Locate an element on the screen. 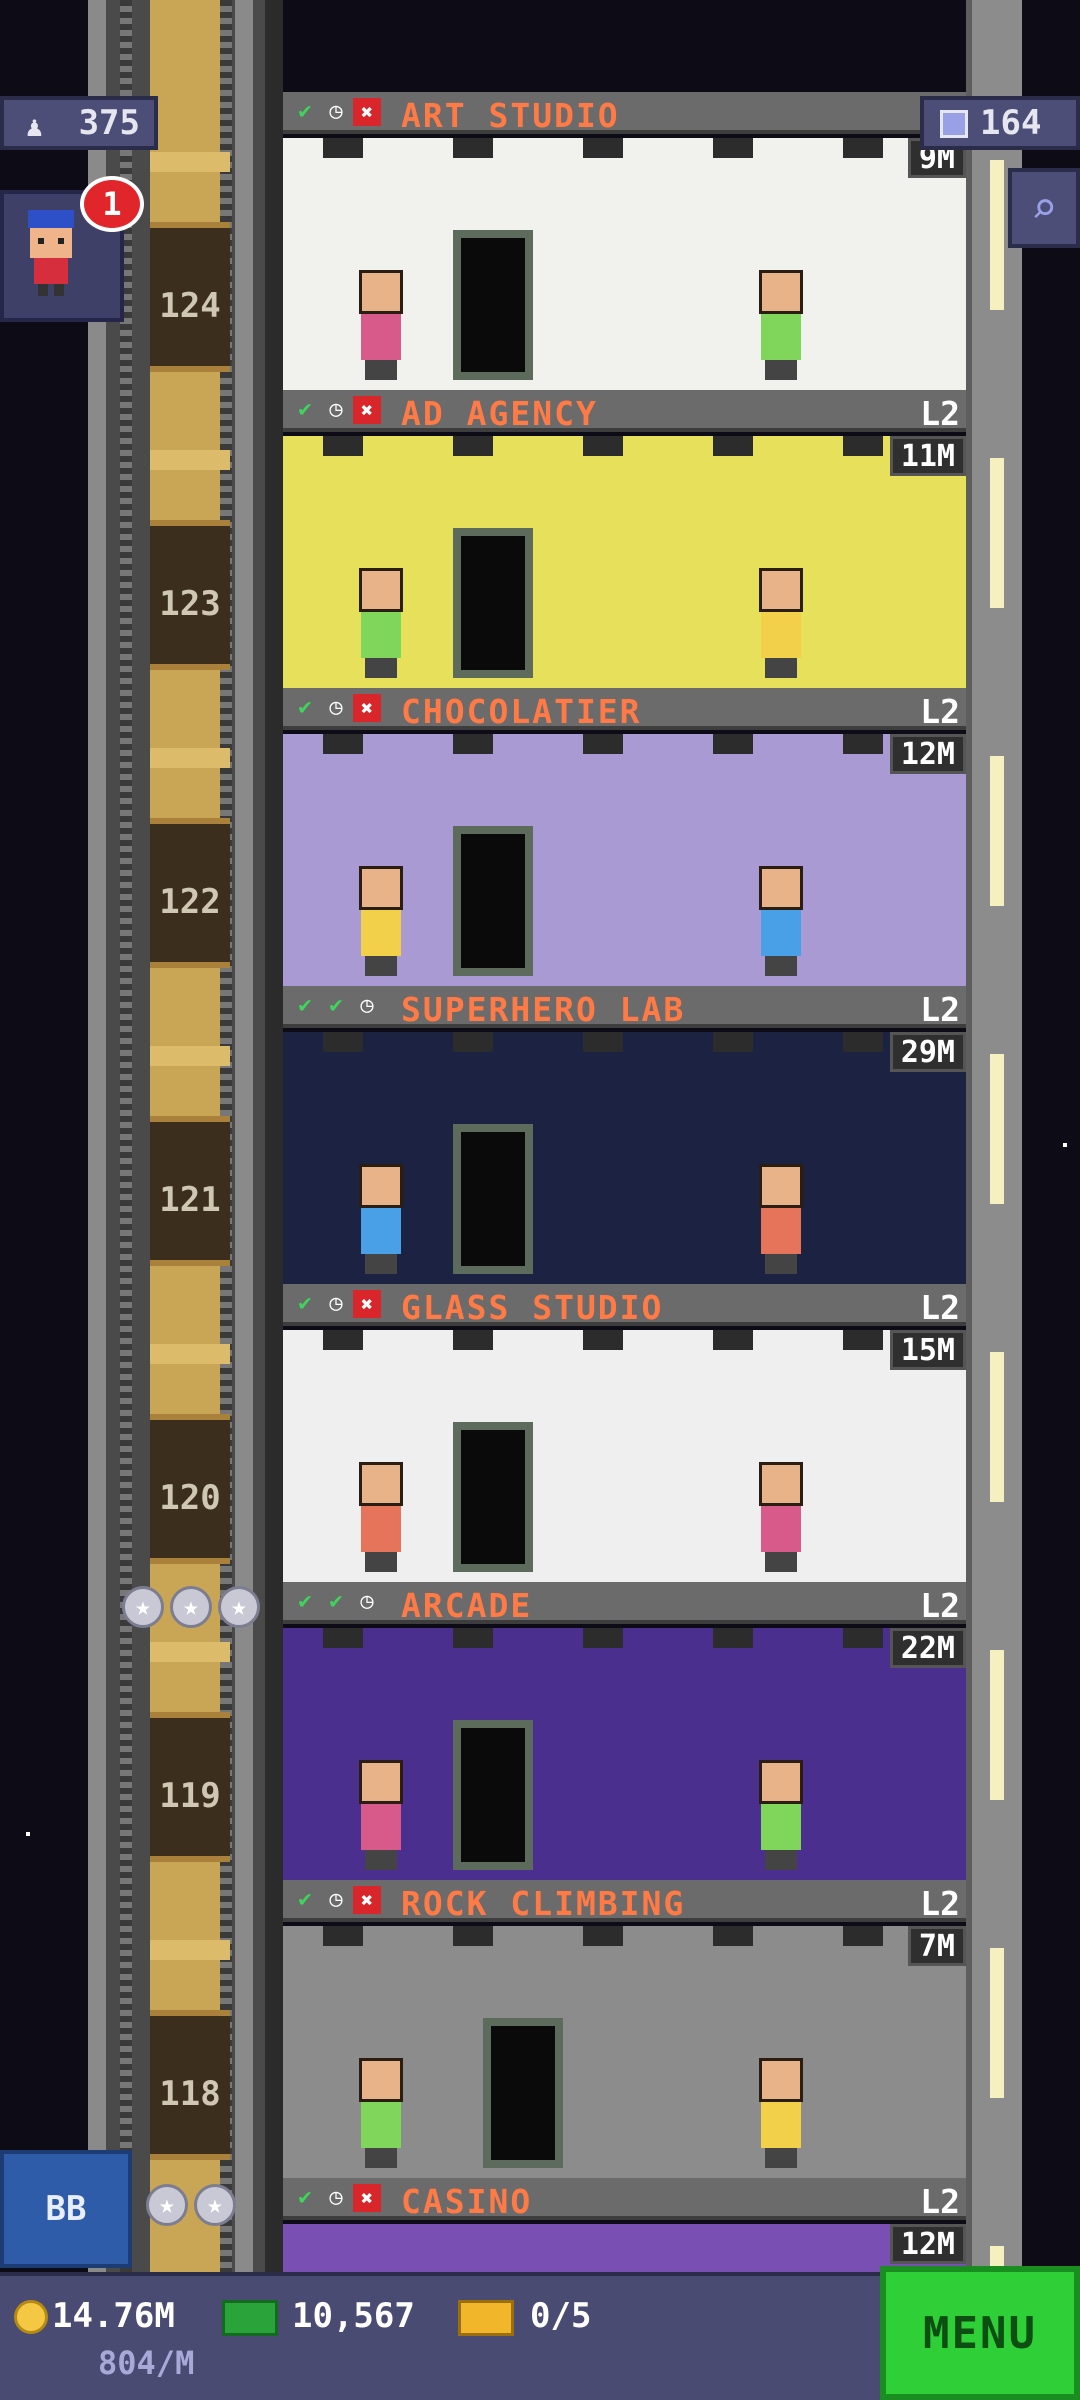 This screenshot has height=2400, width=1080. floor-header: ✔ ✔ ◷ SUPERHERO LAB L2 is located at coordinates (624, 1007).